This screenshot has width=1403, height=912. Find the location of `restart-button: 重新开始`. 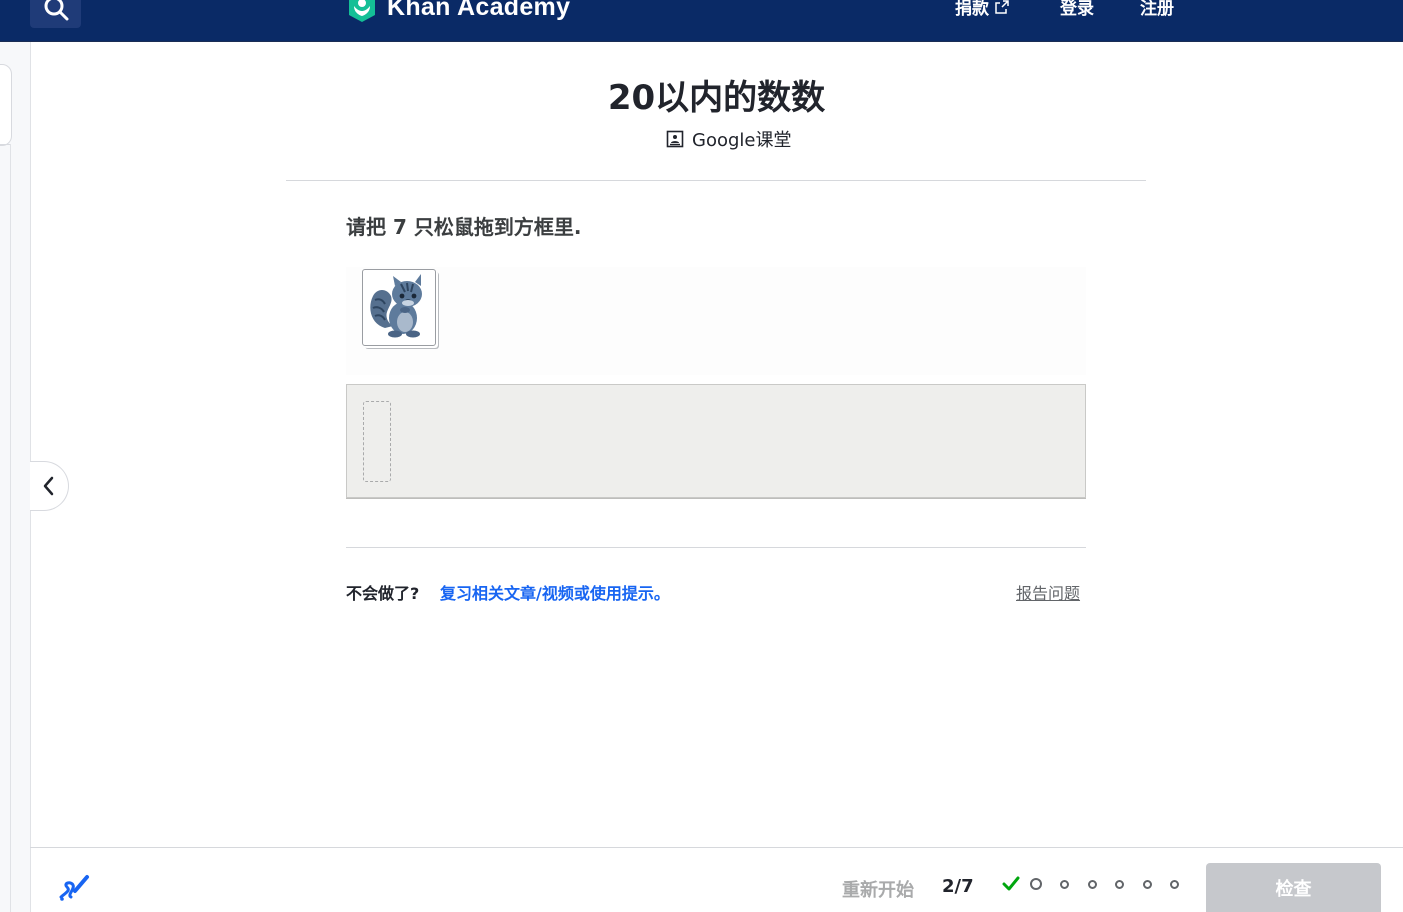

restart-button: 重新开始 is located at coordinates (878, 889).